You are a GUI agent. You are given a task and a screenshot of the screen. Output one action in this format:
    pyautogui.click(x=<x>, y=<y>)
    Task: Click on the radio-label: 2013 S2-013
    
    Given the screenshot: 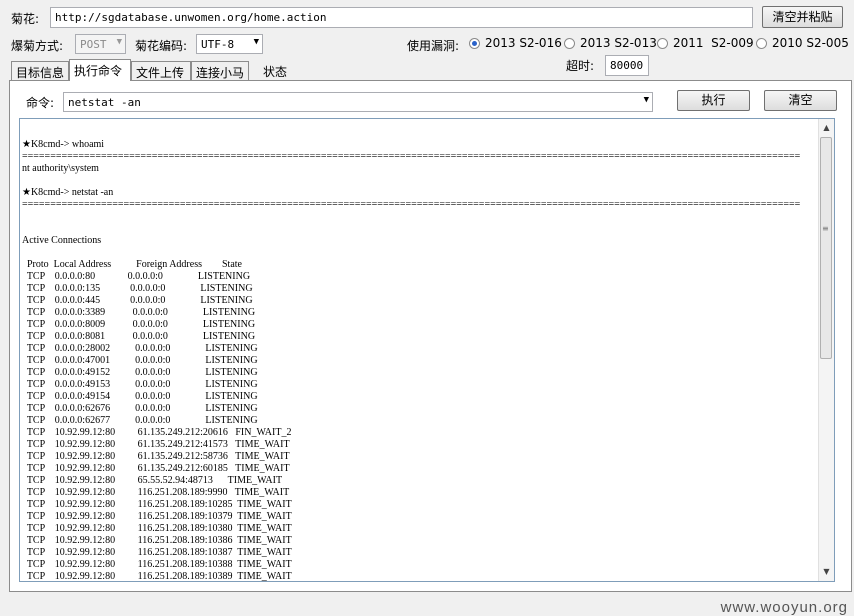 What is the action you would take?
    pyautogui.click(x=618, y=43)
    